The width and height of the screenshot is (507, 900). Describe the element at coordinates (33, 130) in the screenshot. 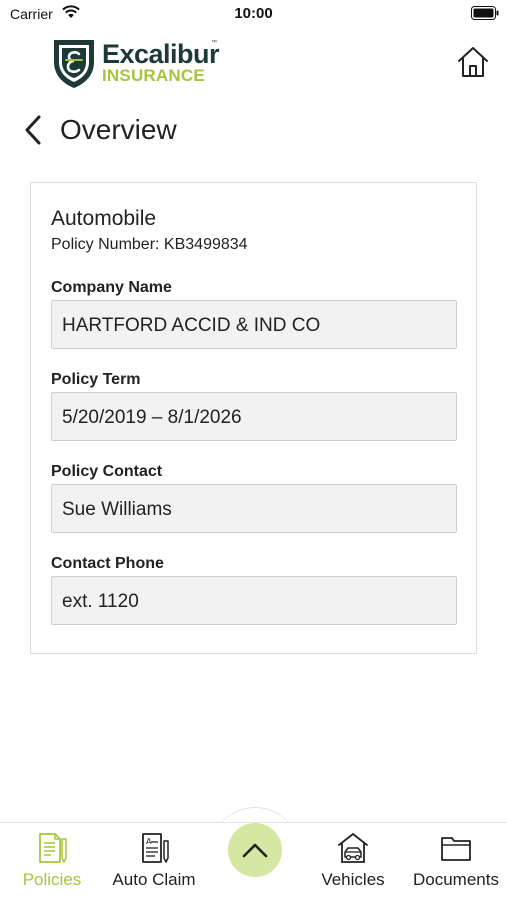

I see `chevron-left-icon` at that location.